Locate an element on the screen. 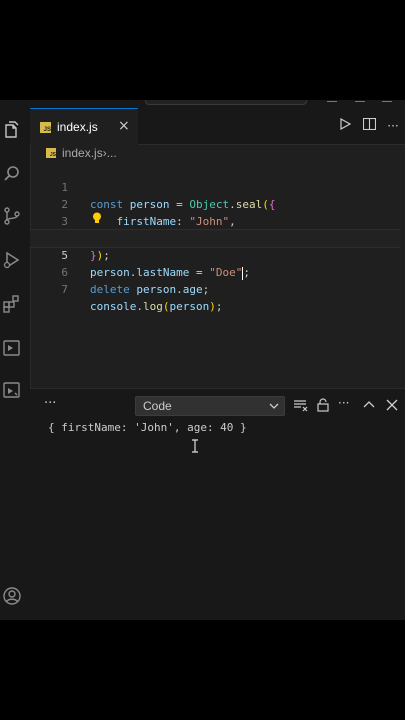 The width and height of the screenshot is (405, 720). code-line: 3 age: 40 is located at coordinates (217, 220).